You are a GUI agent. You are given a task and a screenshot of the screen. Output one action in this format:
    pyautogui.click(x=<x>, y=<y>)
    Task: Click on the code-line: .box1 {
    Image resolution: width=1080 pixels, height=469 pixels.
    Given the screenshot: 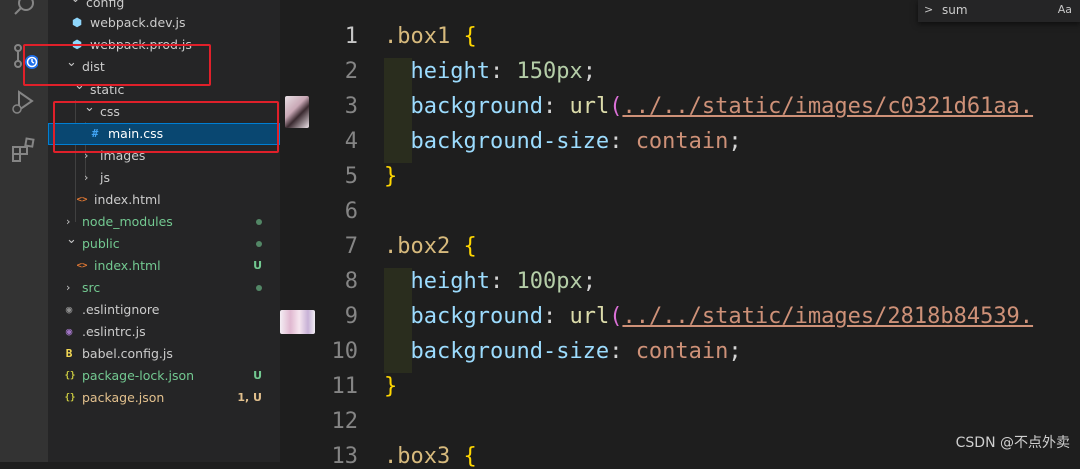 What is the action you would take?
    pyautogui.click(x=430, y=36)
    